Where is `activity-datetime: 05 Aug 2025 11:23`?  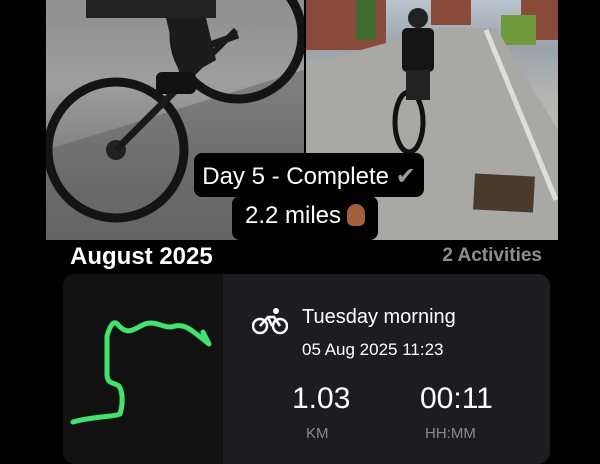 activity-datetime: 05 Aug 2025 11:23 is located at coordinates (373, 349).